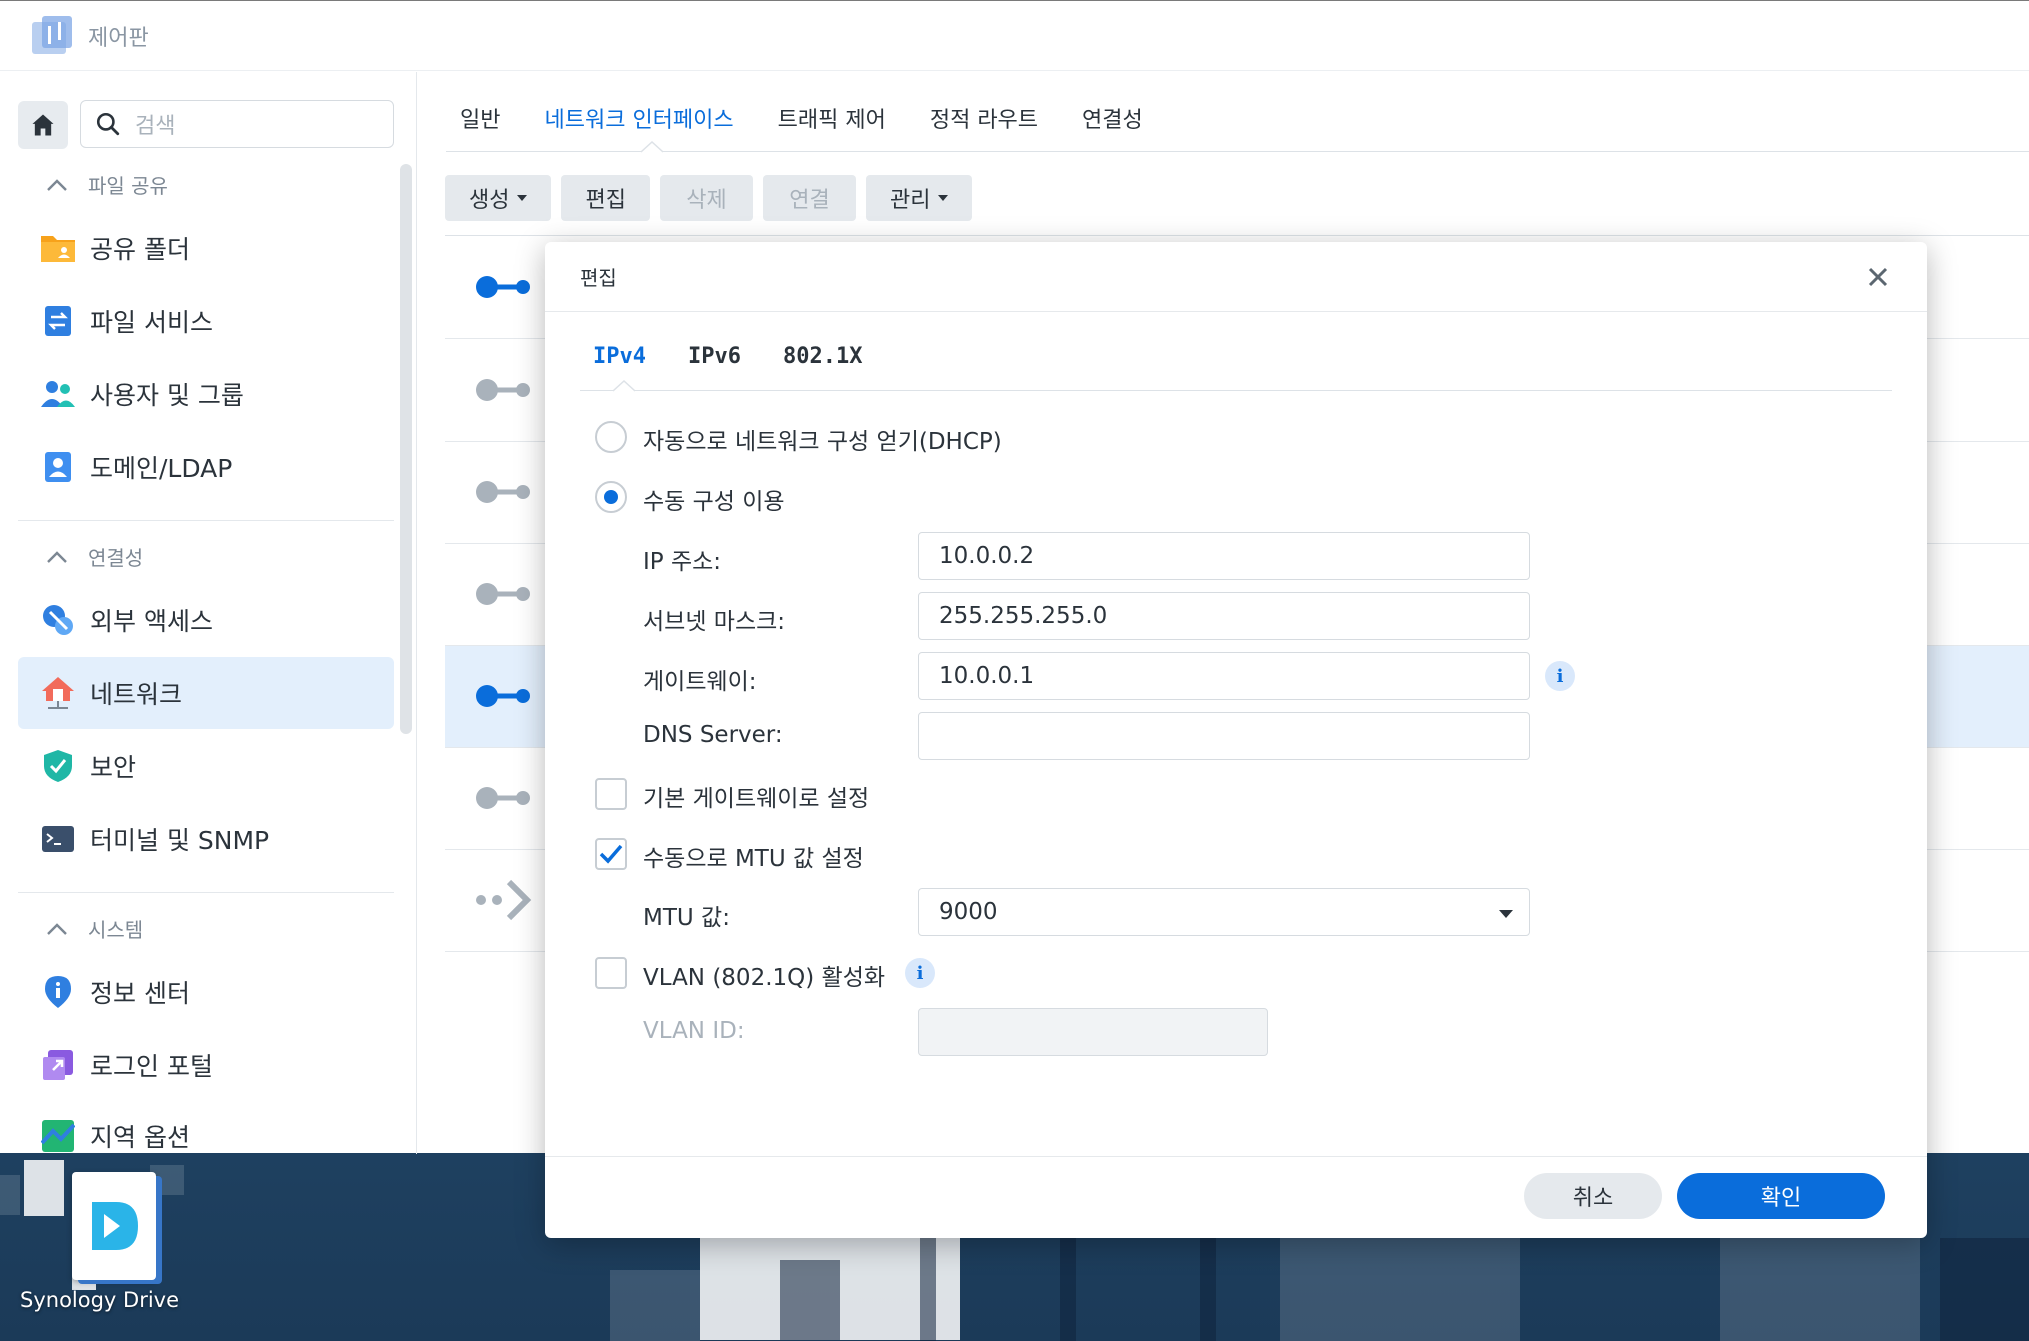 Image resolution: width=2029 pixels, height=1341 pixels. I want to click on tab-network-interface: 네트워크 인터페이스, so click(638, 127).